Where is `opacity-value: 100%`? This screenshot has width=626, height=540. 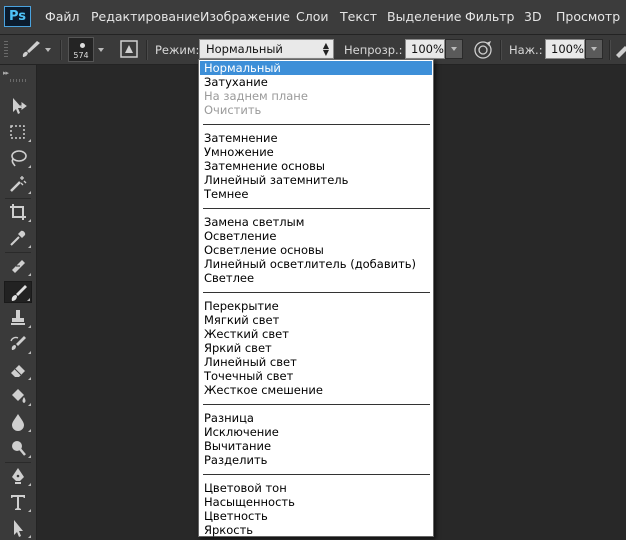 opacity-value: 100% is located at coordinates (427, 49).